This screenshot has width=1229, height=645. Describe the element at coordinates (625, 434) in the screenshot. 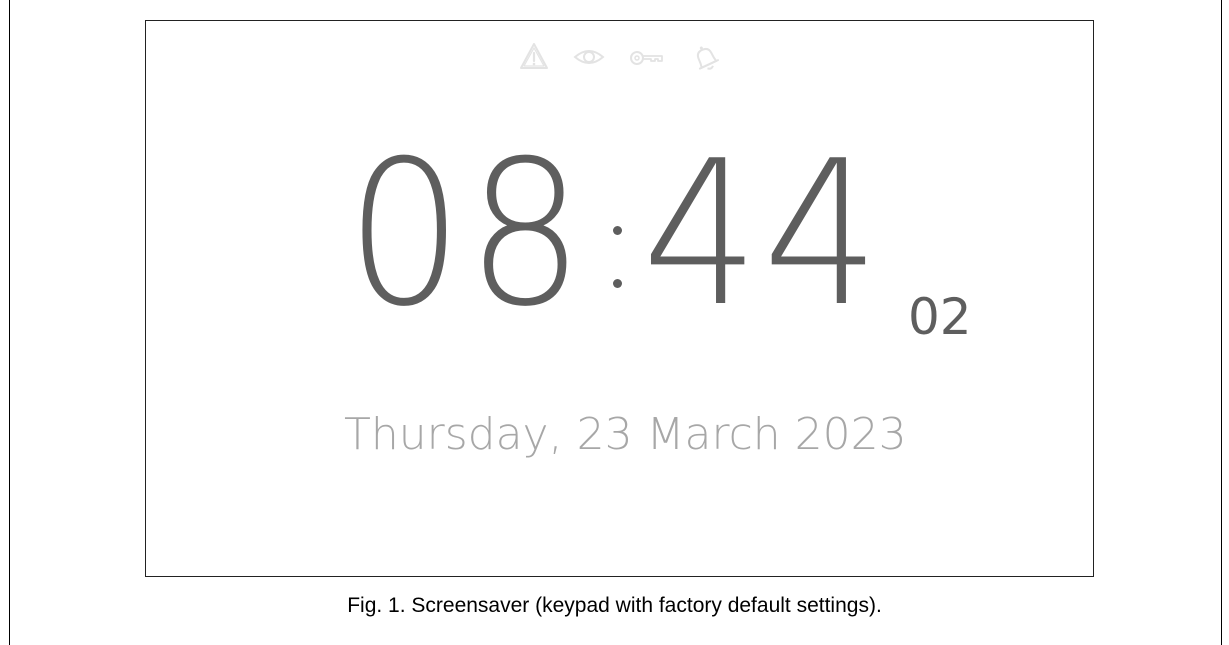

I see `date-label: Thursday, 23 March 2023` at that location.